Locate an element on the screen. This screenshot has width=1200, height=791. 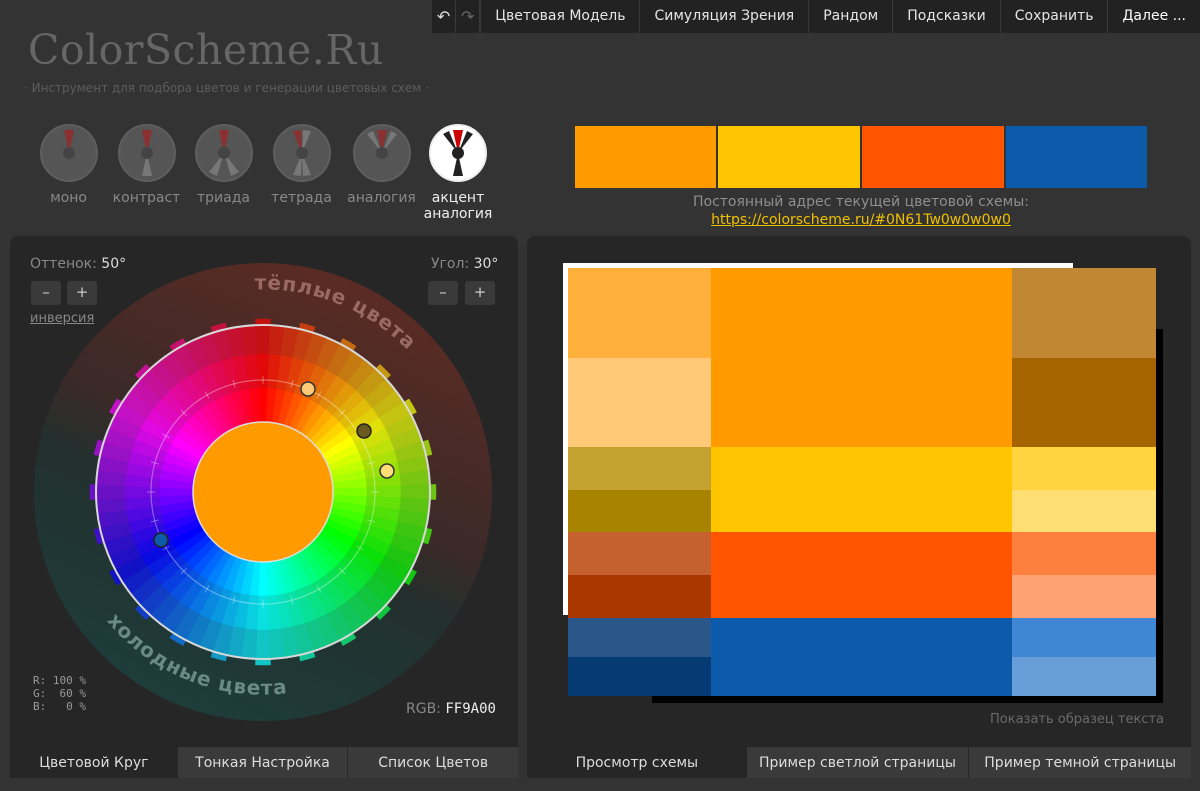
scheme-tetrad: тетрада is located at coordinates (301, 165).